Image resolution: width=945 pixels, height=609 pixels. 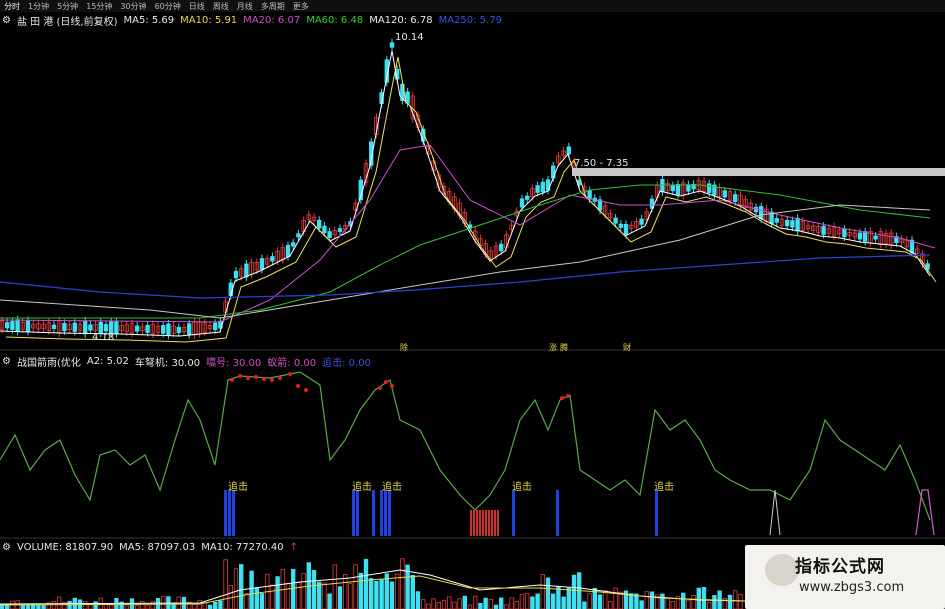 What do you see at coordinates (404, 347) in the screenshot?
I see `event-mark: 除` at bounding box center [404, 347].